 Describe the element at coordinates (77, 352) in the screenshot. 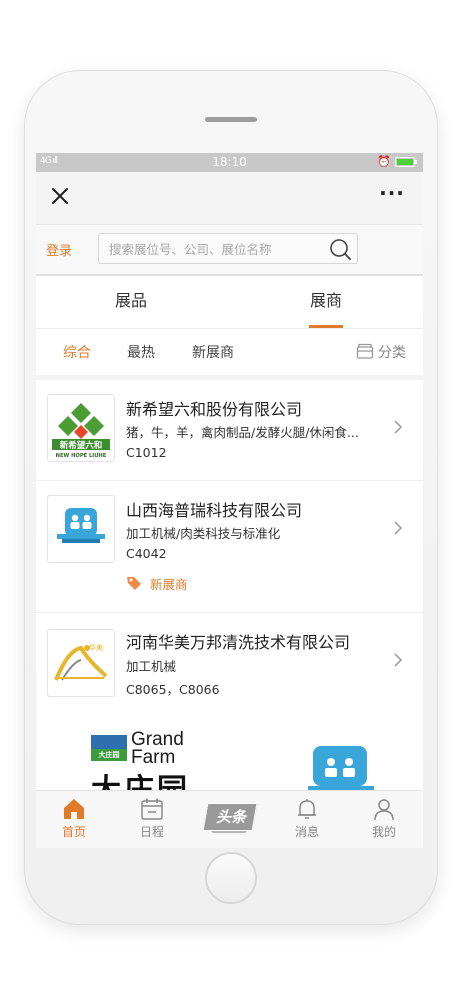

I see `filter-comprehensive: 综合` at that location.